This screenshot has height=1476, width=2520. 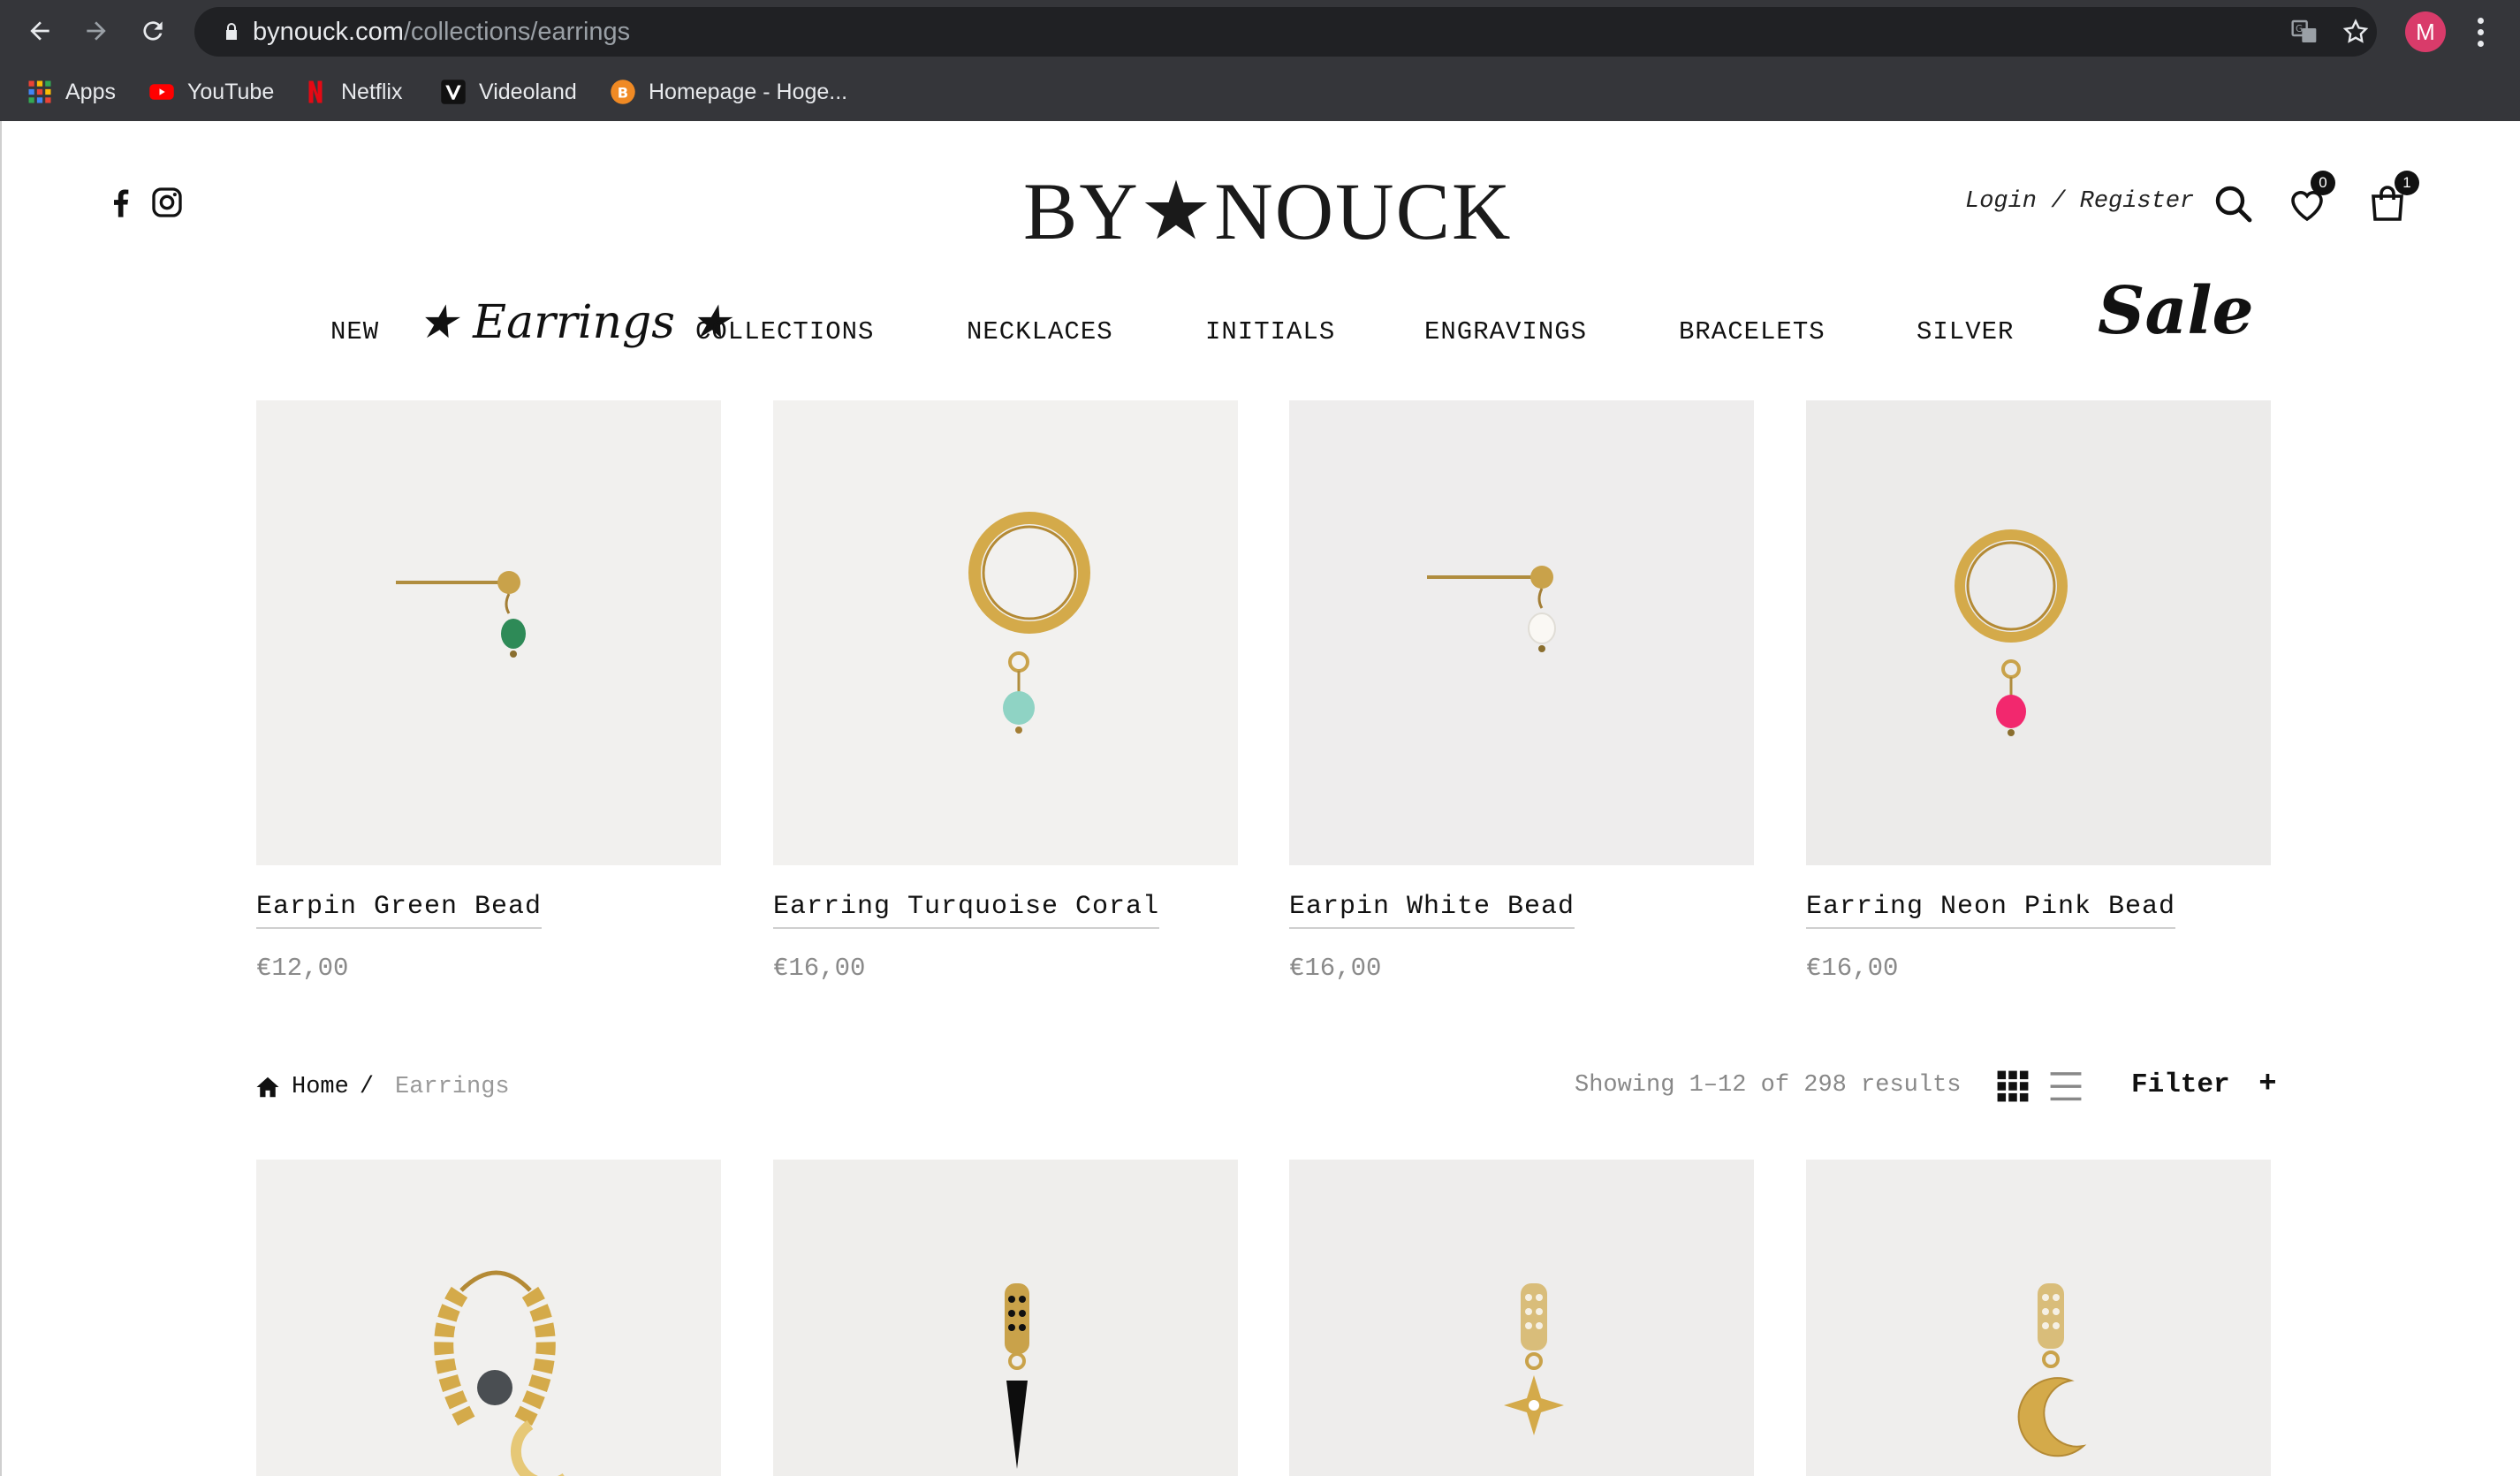 What do you see at coordinates (1432, 911) in the screenshot?
I see `product-name: Earpin White Bead` at bounding box center [1432, 911].